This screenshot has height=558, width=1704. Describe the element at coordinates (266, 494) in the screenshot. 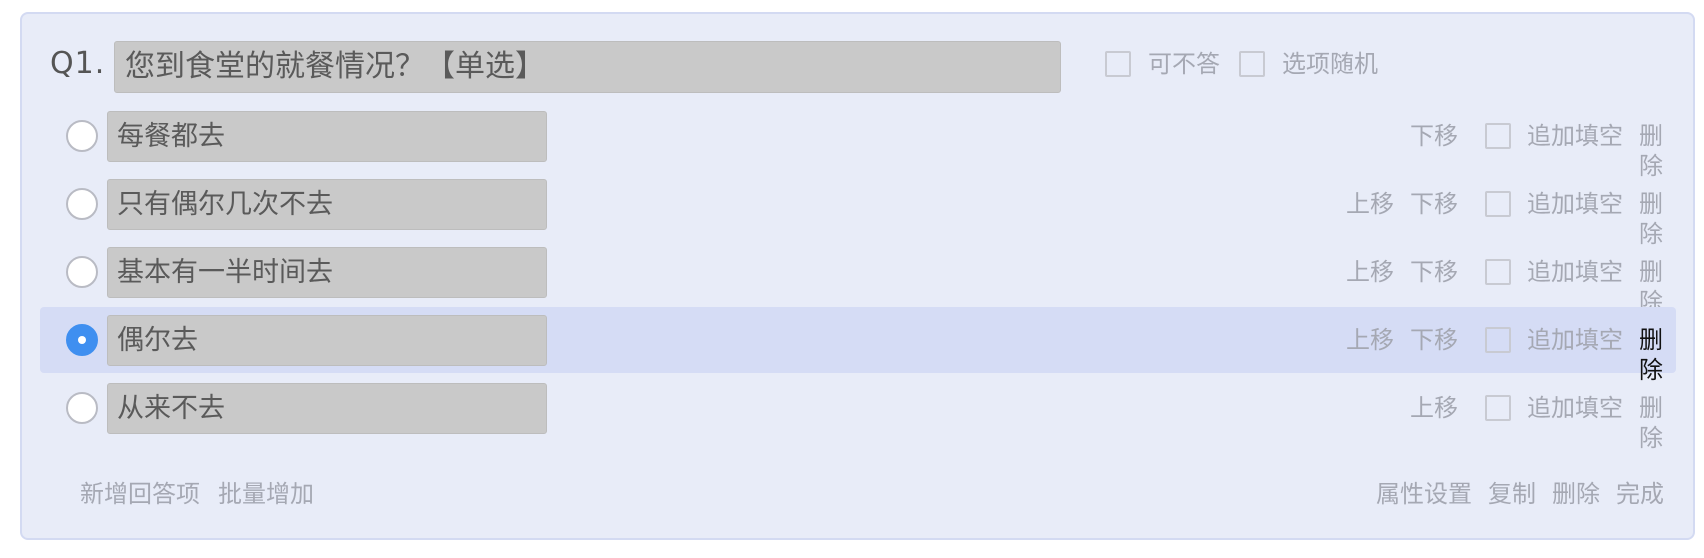

I see `batch-add-button: 批量增加` at that location.